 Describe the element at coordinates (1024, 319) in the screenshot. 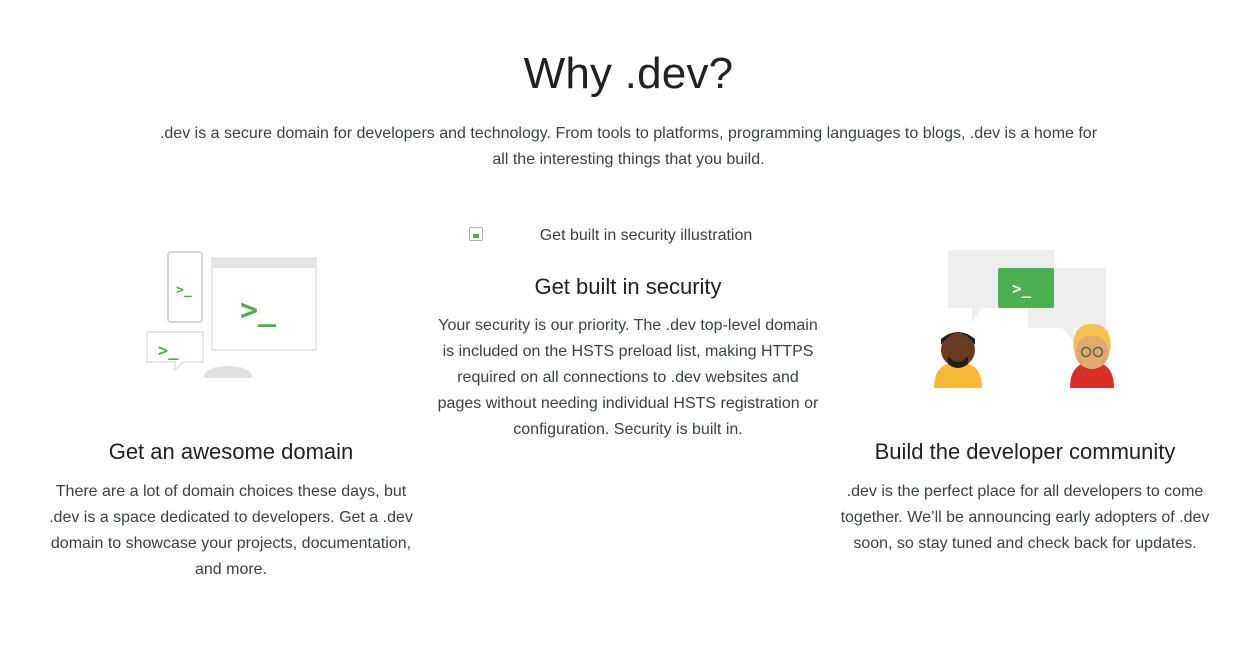

I see `developer-chat-illustration: >_` at that location.